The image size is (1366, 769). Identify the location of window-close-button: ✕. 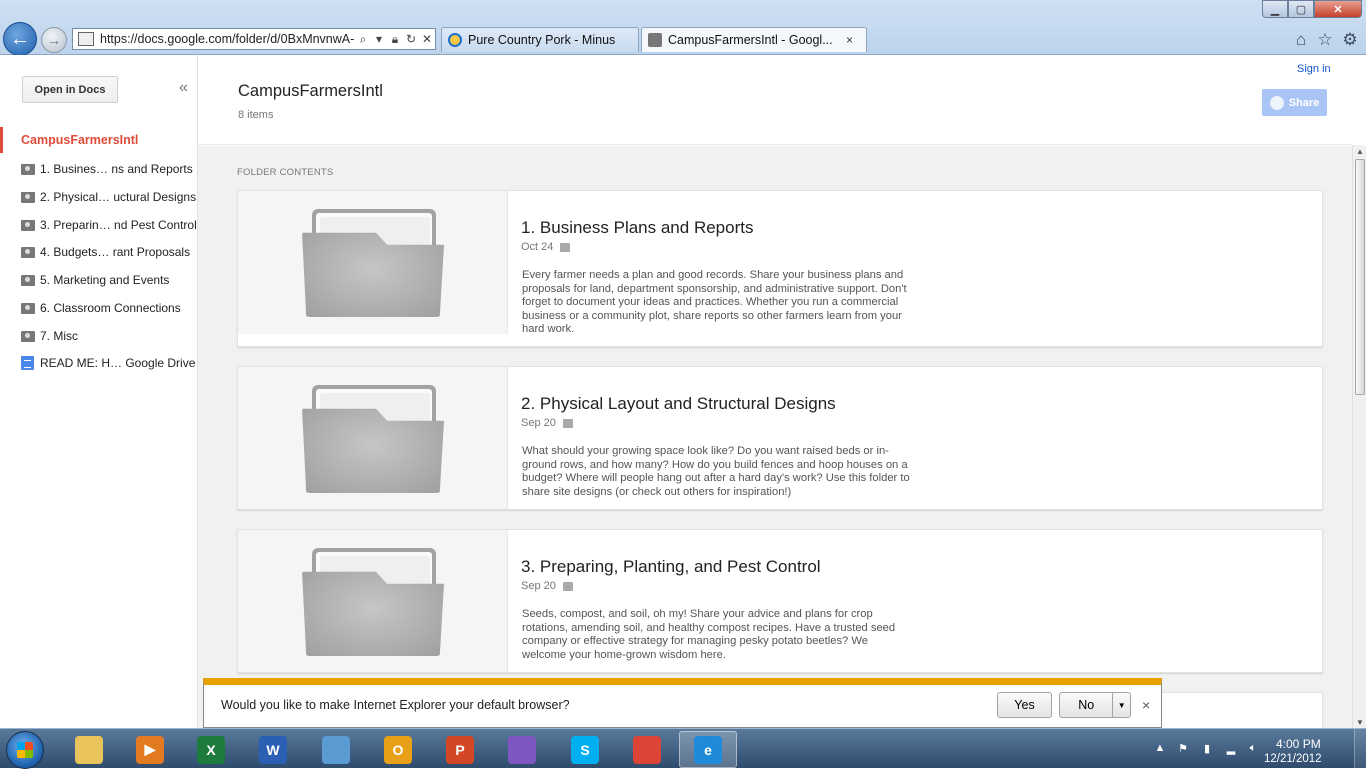
(1338, 9).